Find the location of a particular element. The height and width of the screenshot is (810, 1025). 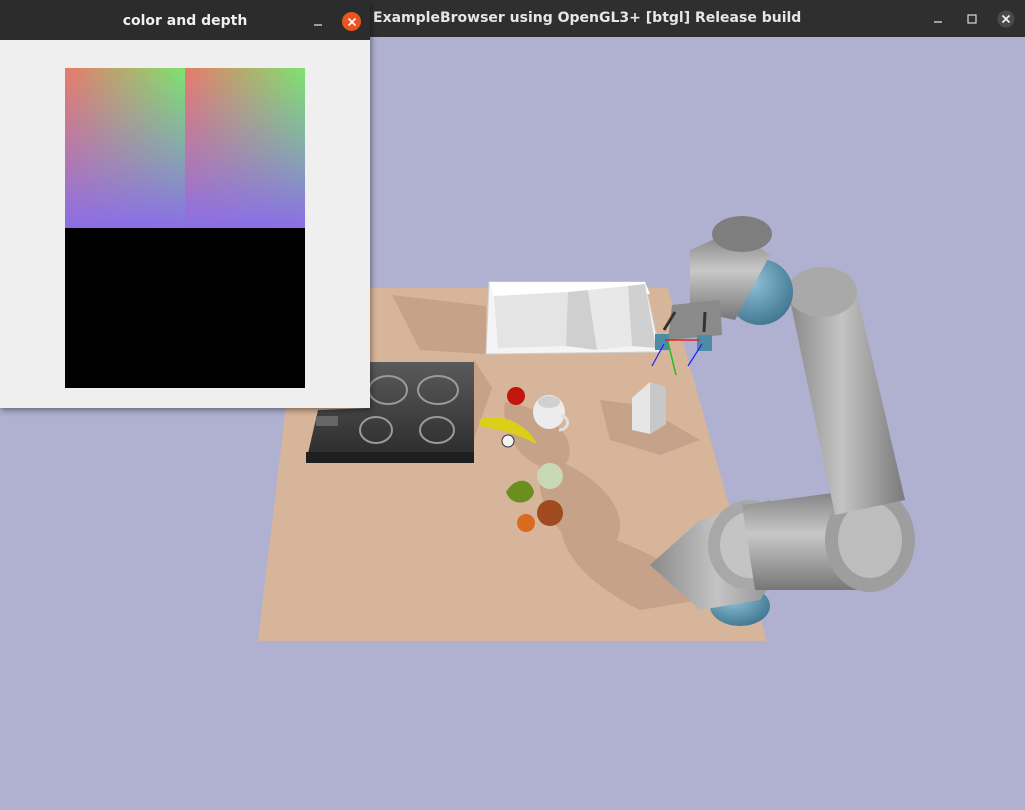

main-minimize-button is located at coordinates (938, 18).